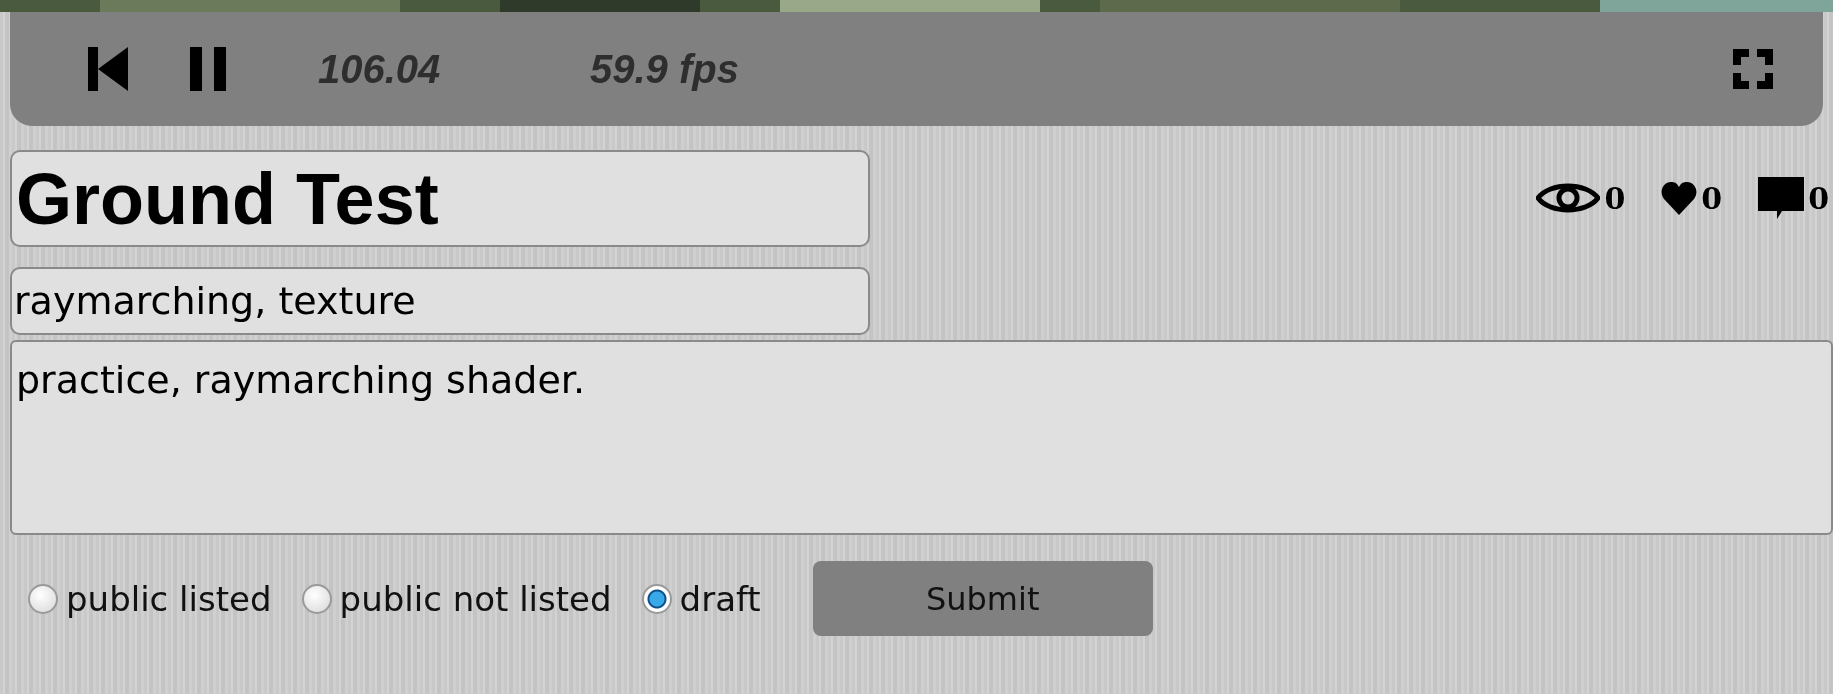 This screenshot has height=694, width=1833. Describe the element at coordinates (169, 598) in the screenshot. I see `radio-label: public listed` at that location.